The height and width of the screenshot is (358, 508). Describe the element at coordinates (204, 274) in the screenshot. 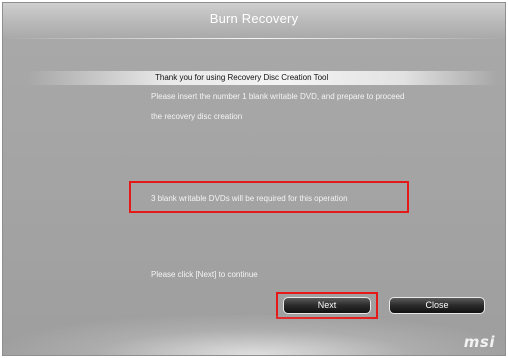

I see `continue-hint: Please click [Next] to continue` at that location.